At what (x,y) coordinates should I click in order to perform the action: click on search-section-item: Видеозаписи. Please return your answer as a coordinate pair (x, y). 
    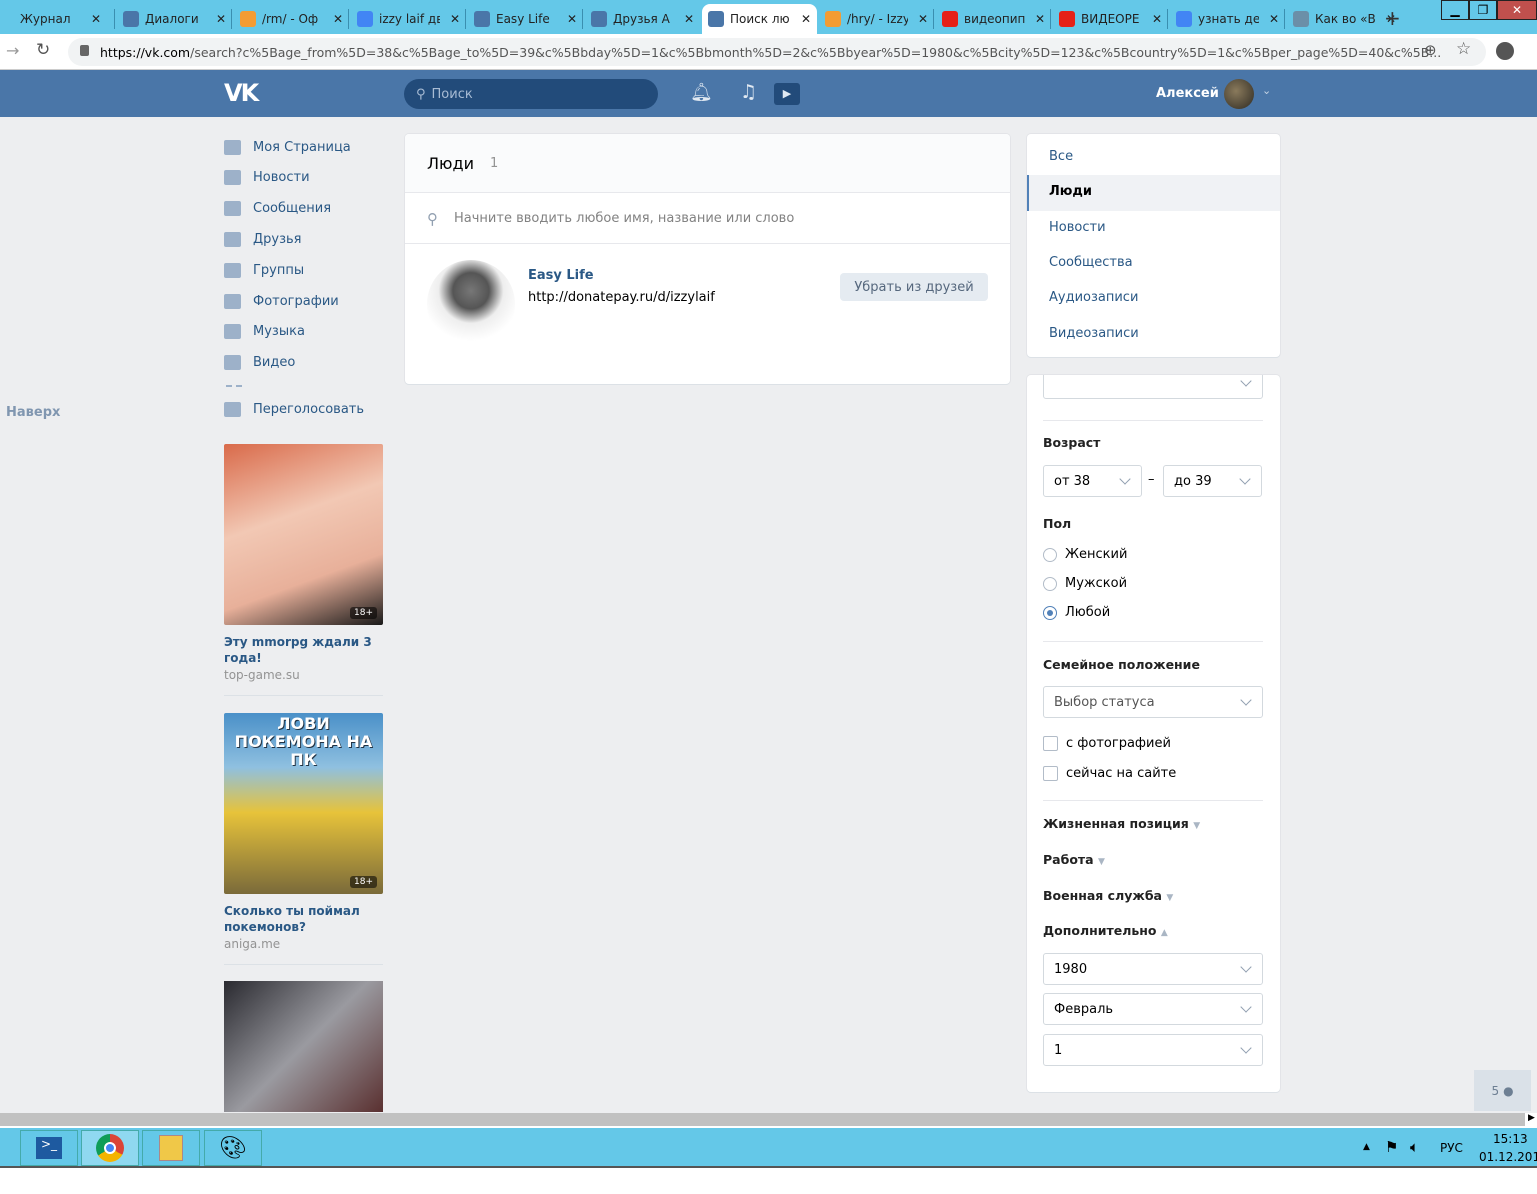
    Looking at the image, I should click on (1094, 333).